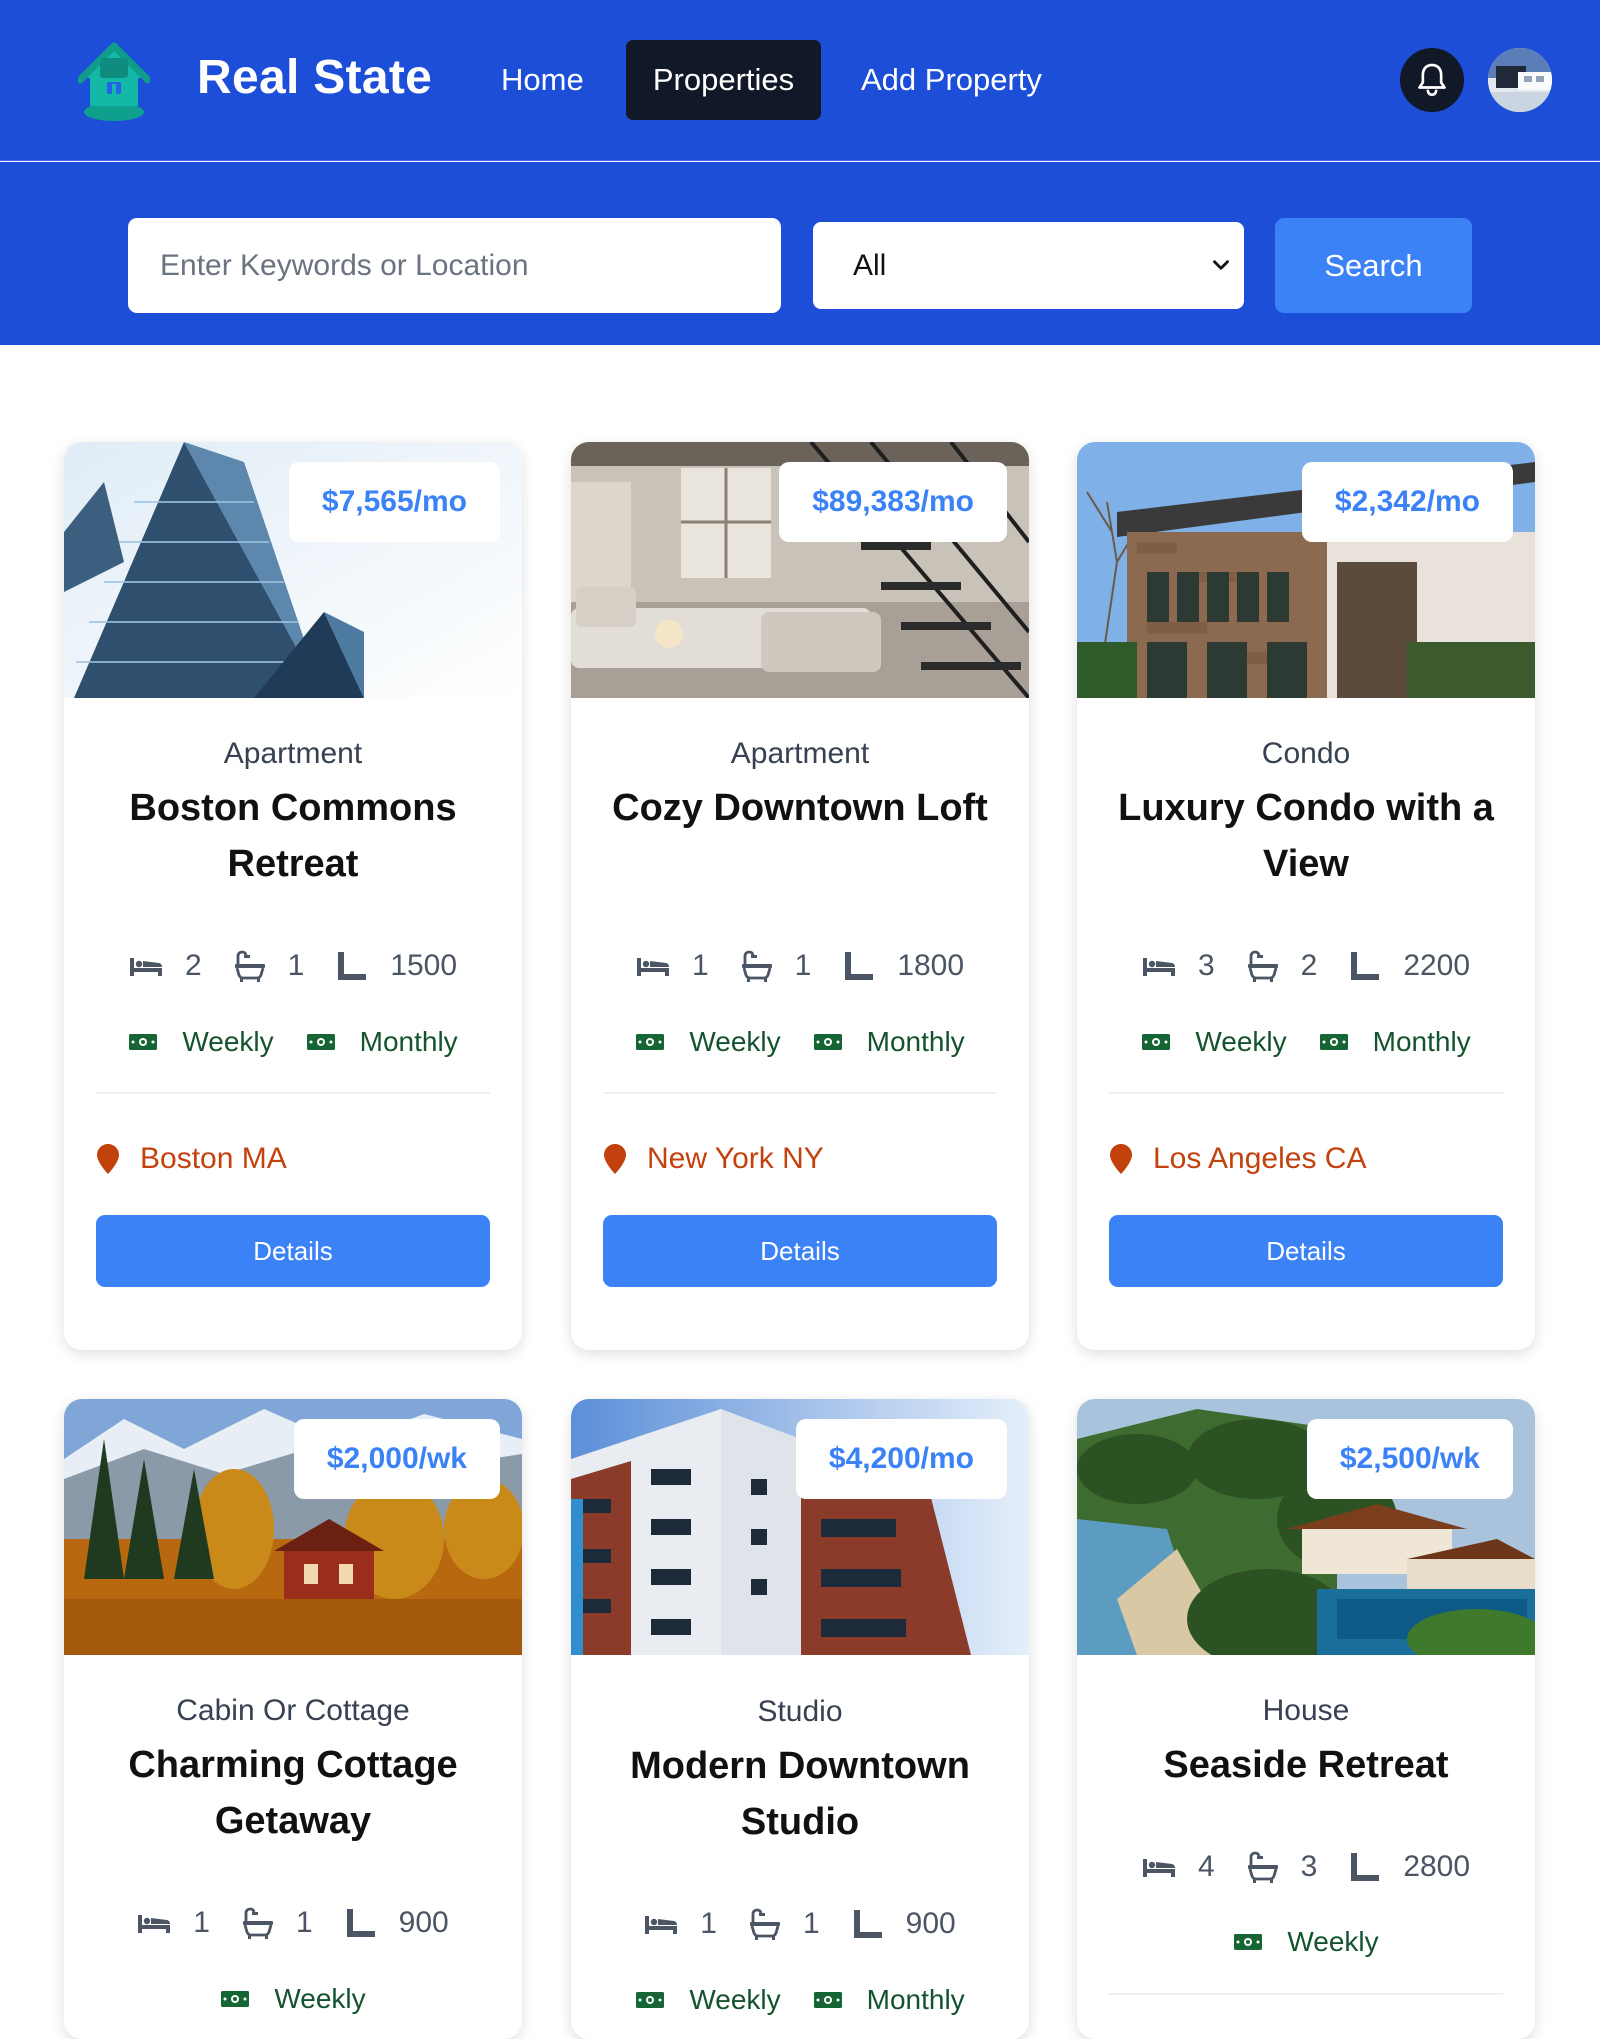 The width and height of the screenshot is (1600, 2039). Describe the element at coordinates (1028, 265) in the screenshot. I see `property-type-select: All` at that location.